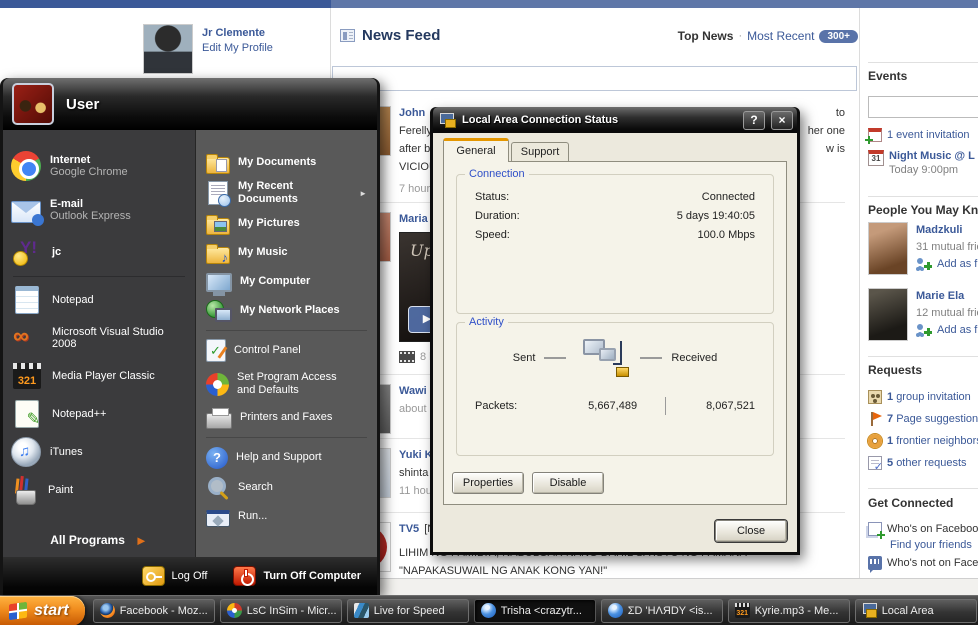  What do you see at coordinates (555, 358) in the screenshot?
I see `divider-line` at bounding box center [555, 358].